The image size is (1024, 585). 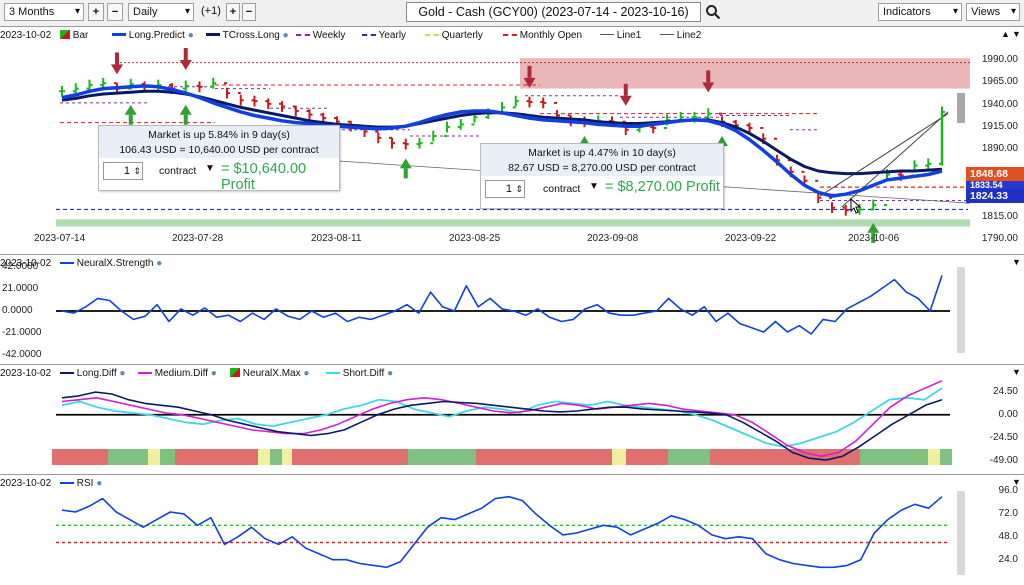 I want to click on profit-box-2-row: 1 contract ▼ = $8,270.00 Profit, so click(x=602, y=189).